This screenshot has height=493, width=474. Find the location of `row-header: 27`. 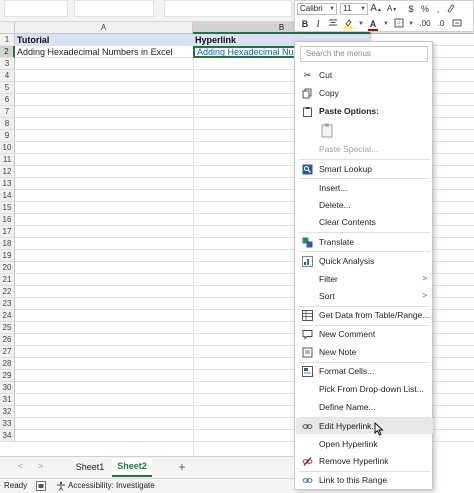

row-header: 27 is located at coordinates (7, 352).